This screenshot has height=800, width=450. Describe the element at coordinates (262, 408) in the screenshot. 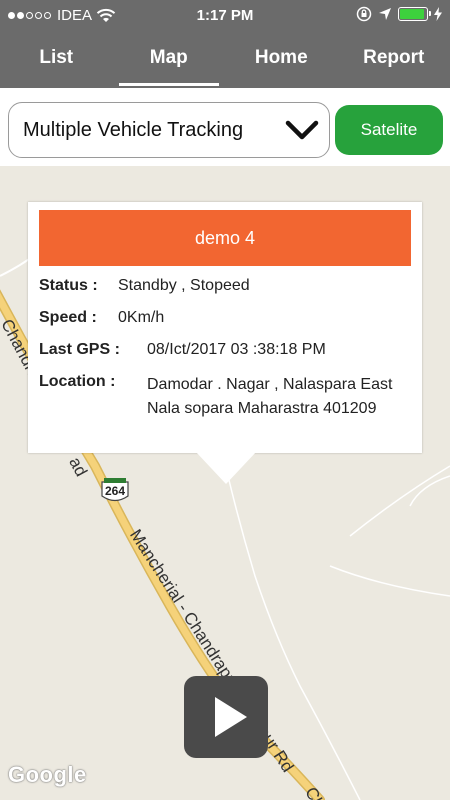

I see `location-line-2: Nala sopara Maharastra 401209` at that location.